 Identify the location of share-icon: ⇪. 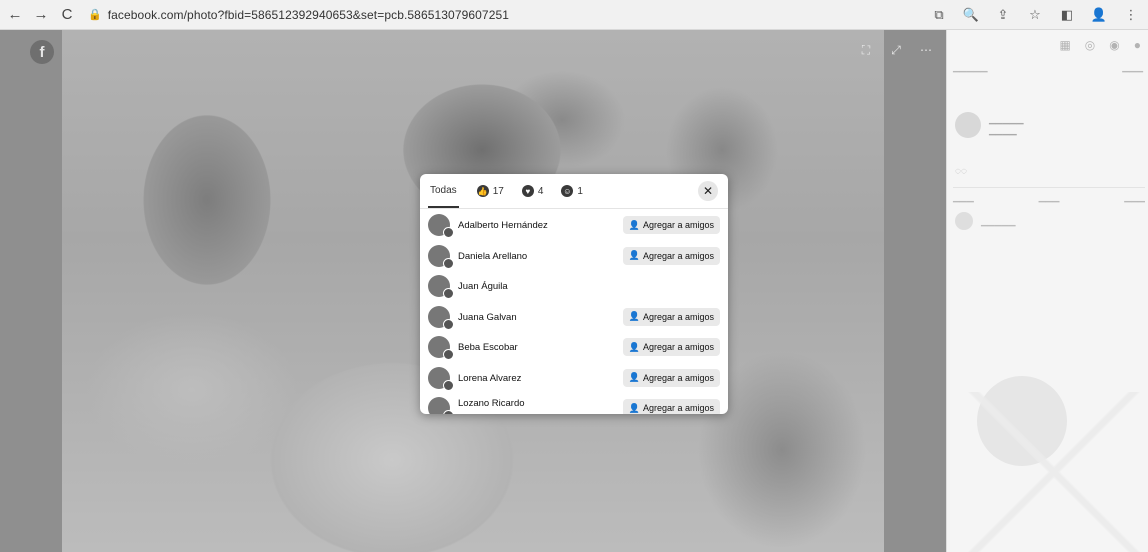
(1003, 15).